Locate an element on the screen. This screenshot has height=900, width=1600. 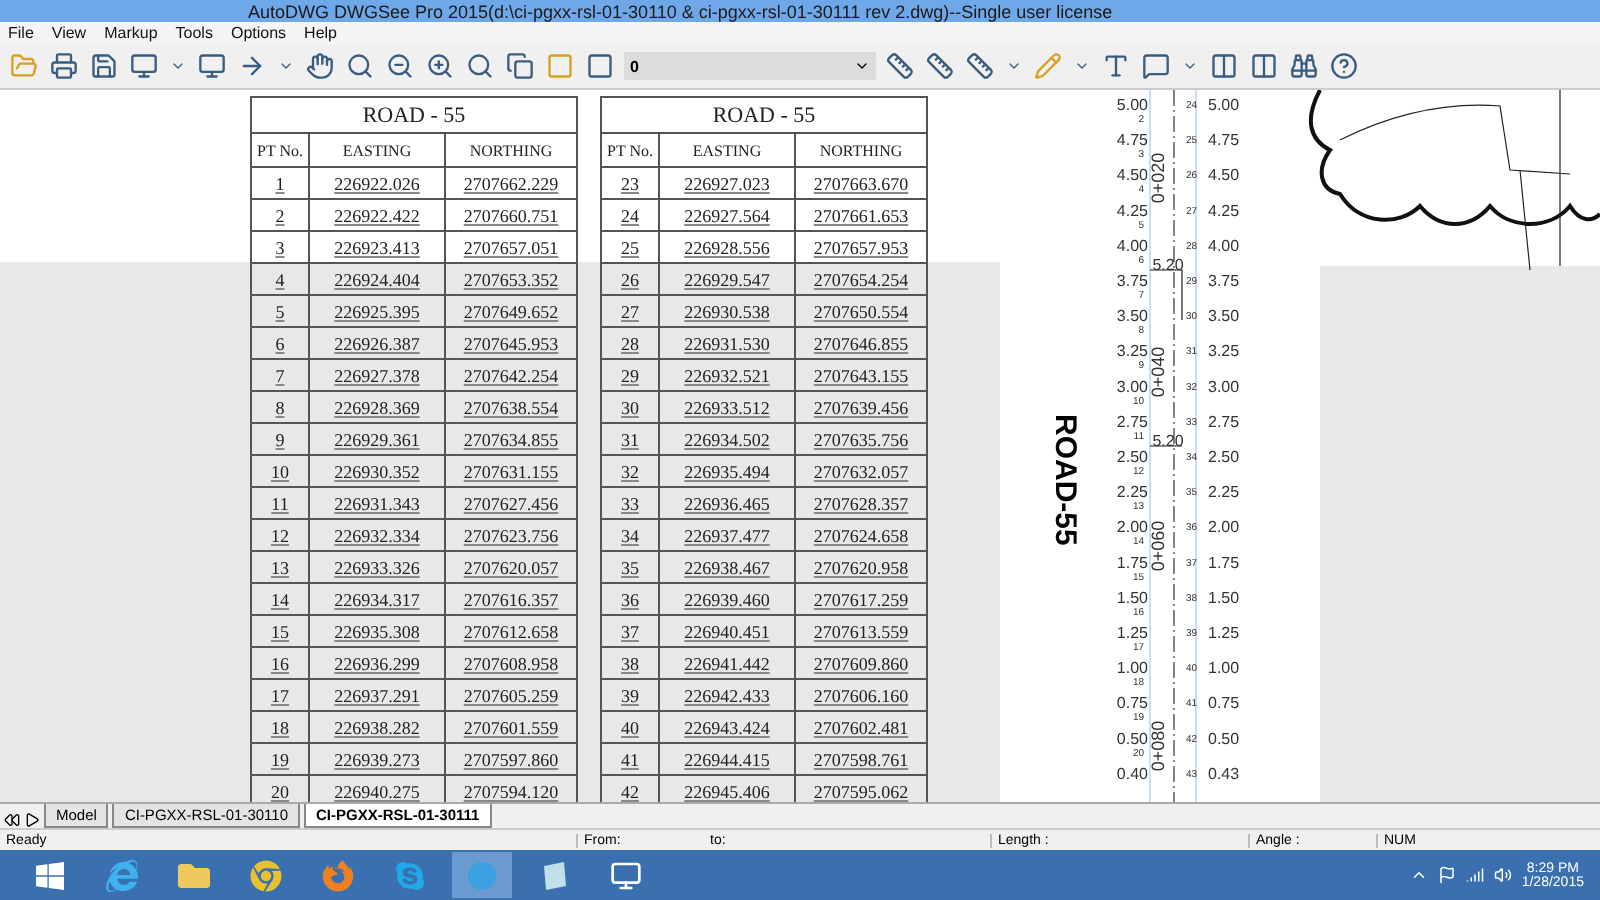
menu-item: File is located at coordinates (21, 33).